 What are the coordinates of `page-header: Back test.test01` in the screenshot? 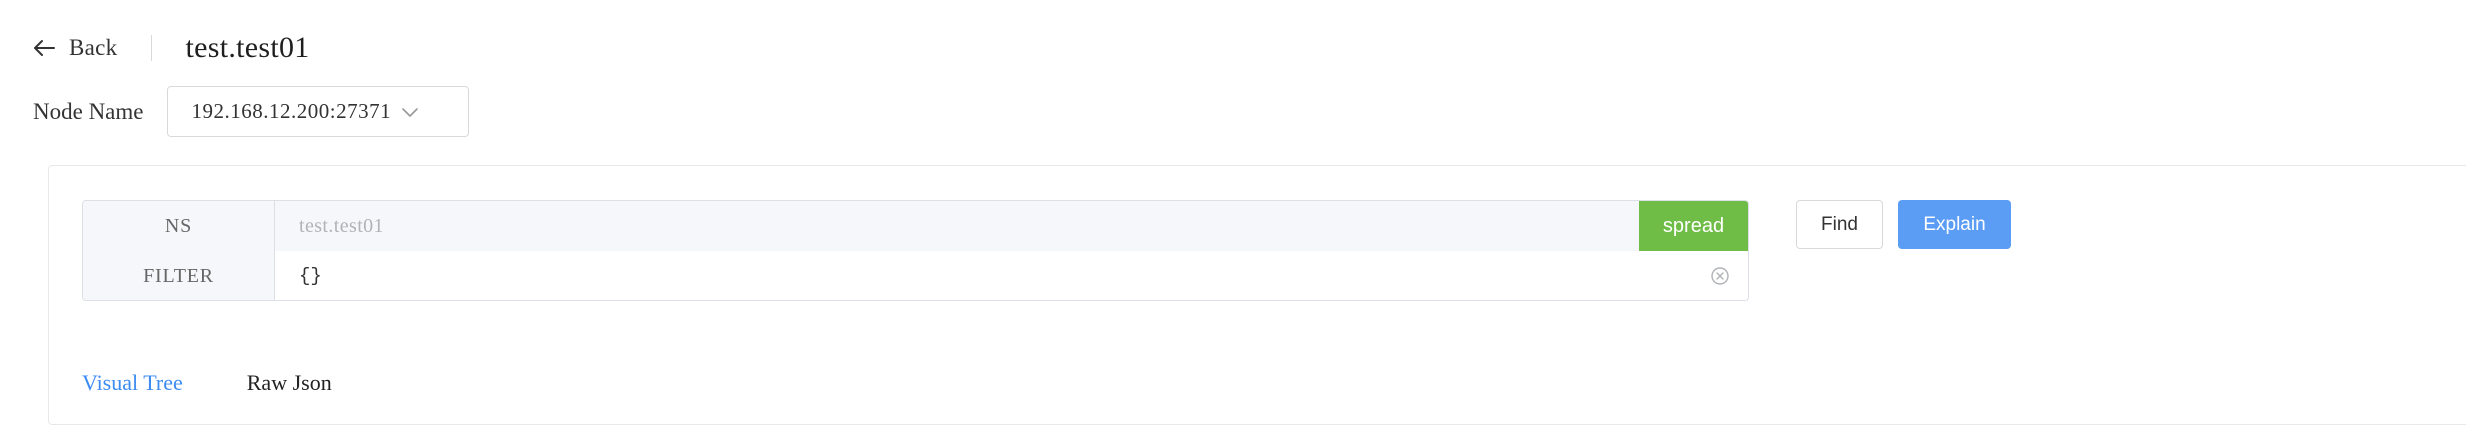 It's located at (171, 48).